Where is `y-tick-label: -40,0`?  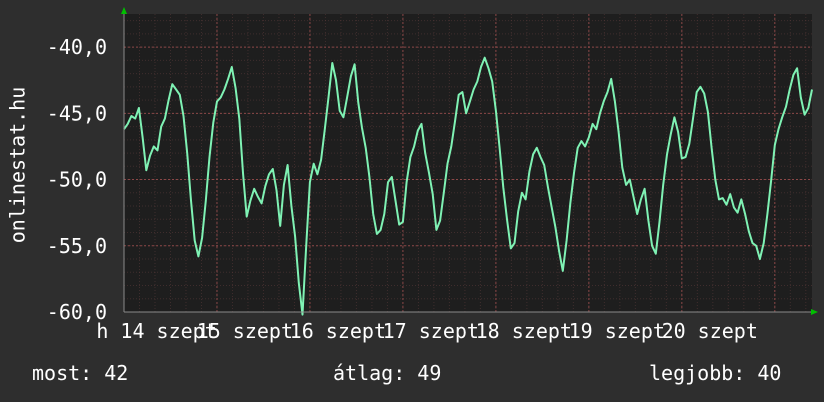 y-tick-label: -40,0 is located at coordinates (77, 47).